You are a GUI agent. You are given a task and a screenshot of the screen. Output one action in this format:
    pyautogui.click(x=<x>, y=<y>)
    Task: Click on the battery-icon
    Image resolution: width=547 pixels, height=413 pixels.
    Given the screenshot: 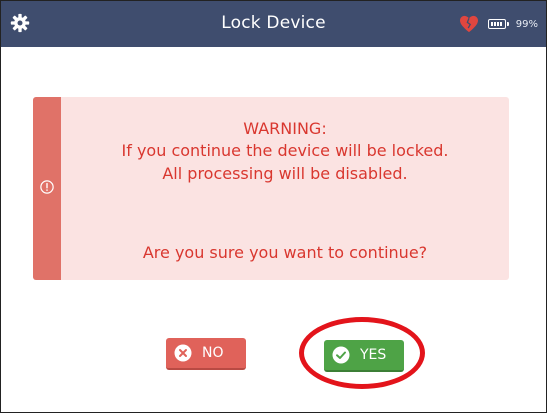 What is the action you would take?
    pyautogui.click(x=498, y=24)
    